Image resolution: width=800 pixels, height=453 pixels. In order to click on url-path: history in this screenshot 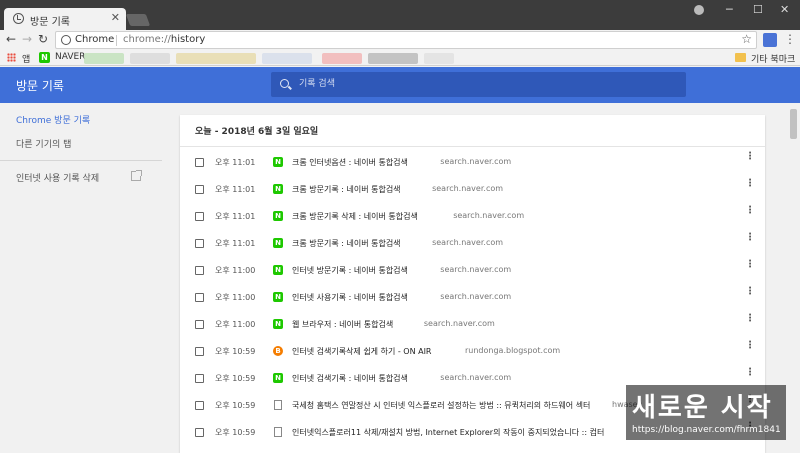, I will do `click(188, 39)`.